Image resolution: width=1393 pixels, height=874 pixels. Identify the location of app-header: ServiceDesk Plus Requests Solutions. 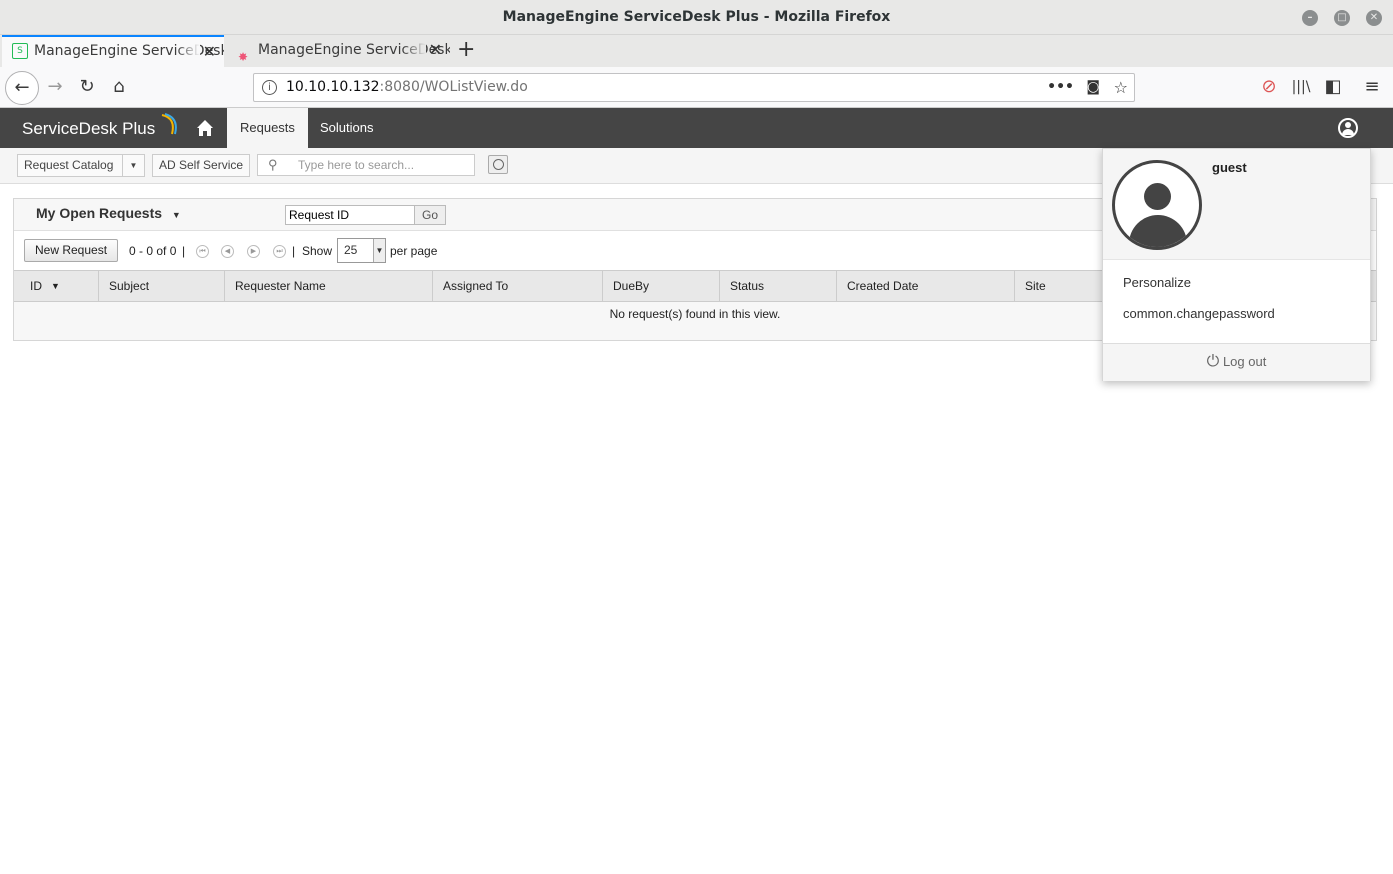
(696, 128).